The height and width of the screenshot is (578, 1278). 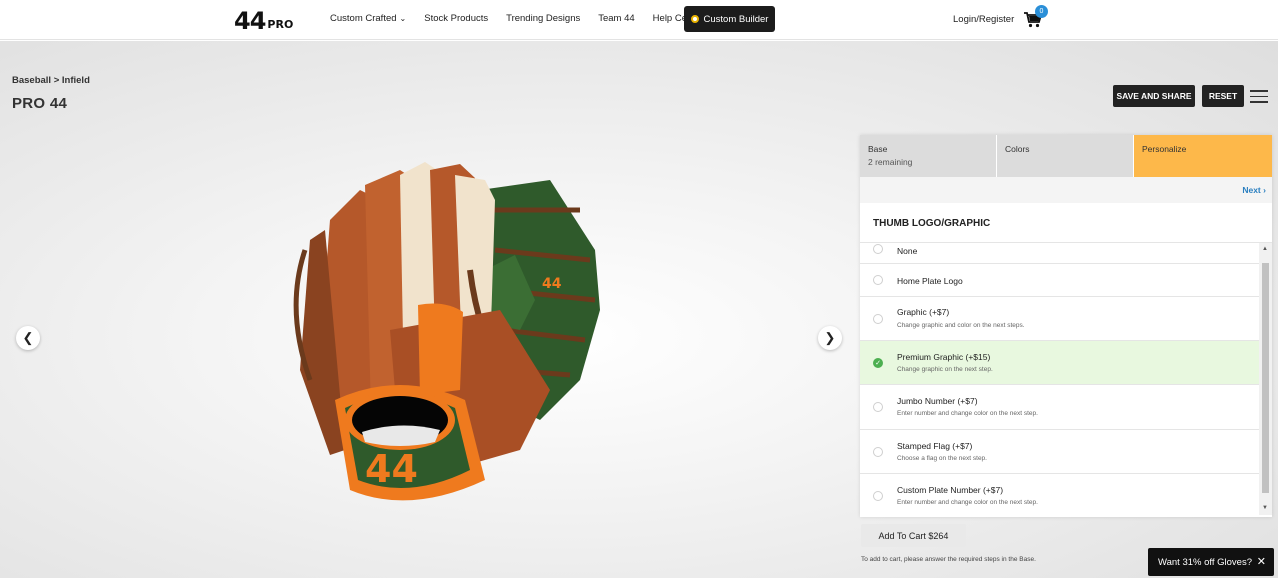 What do you see at coordinates (945, 369) in the screenshot?
I see `option-description: Change graphic on the next step.` at bounding box center [945, 369].